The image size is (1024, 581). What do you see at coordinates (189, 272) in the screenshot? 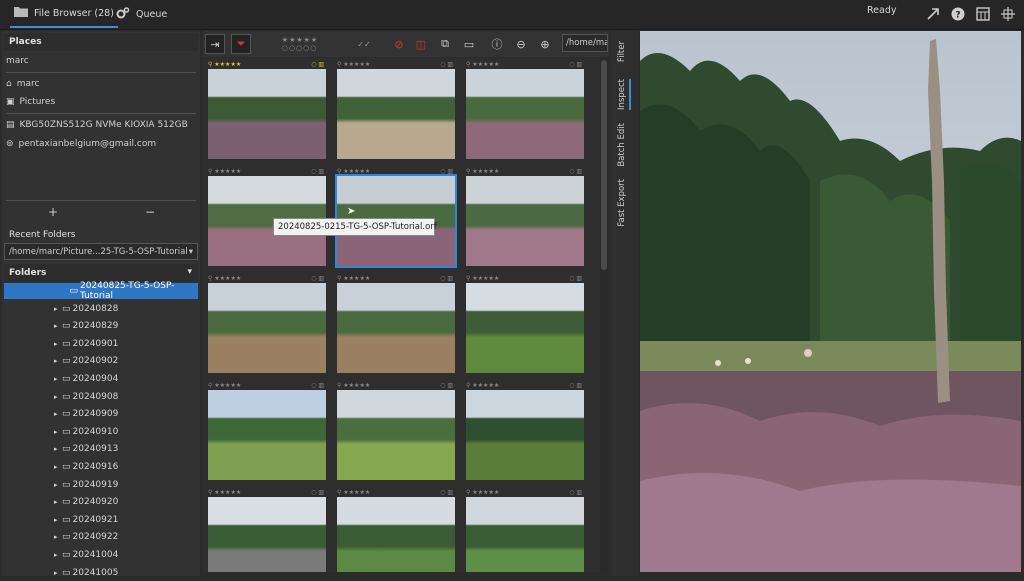
I see `chevron-down-icon: ▾` at bounding box center [189, 272].